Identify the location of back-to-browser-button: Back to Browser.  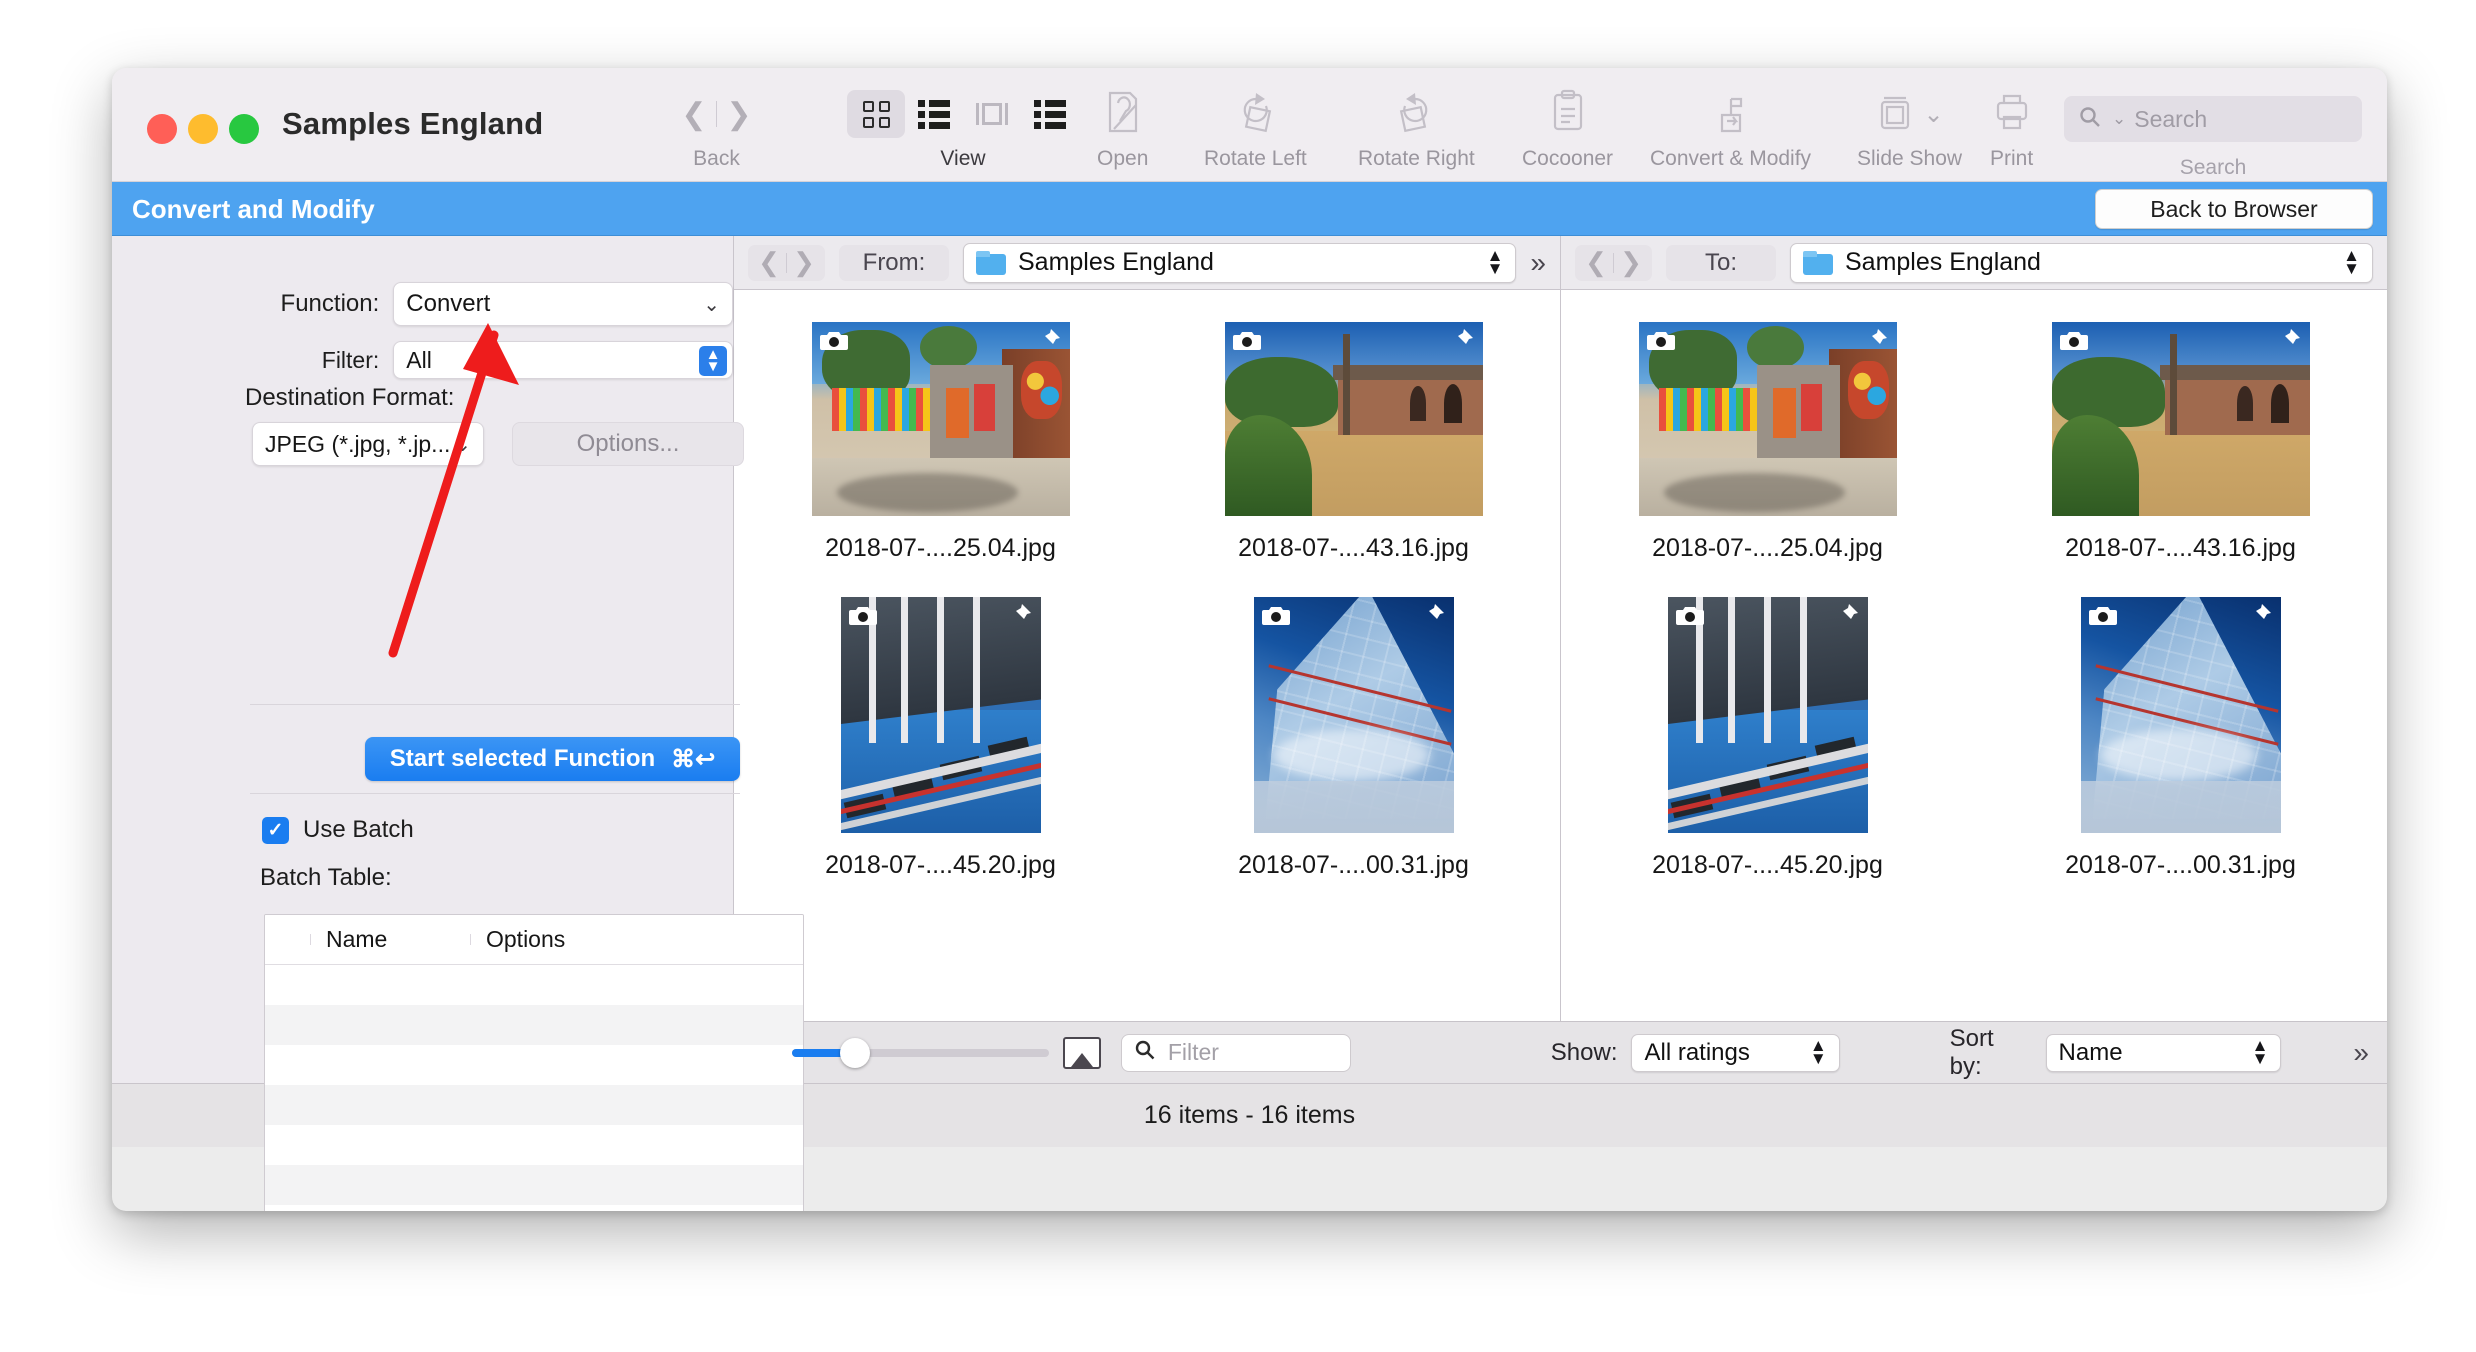
(2234, 209).